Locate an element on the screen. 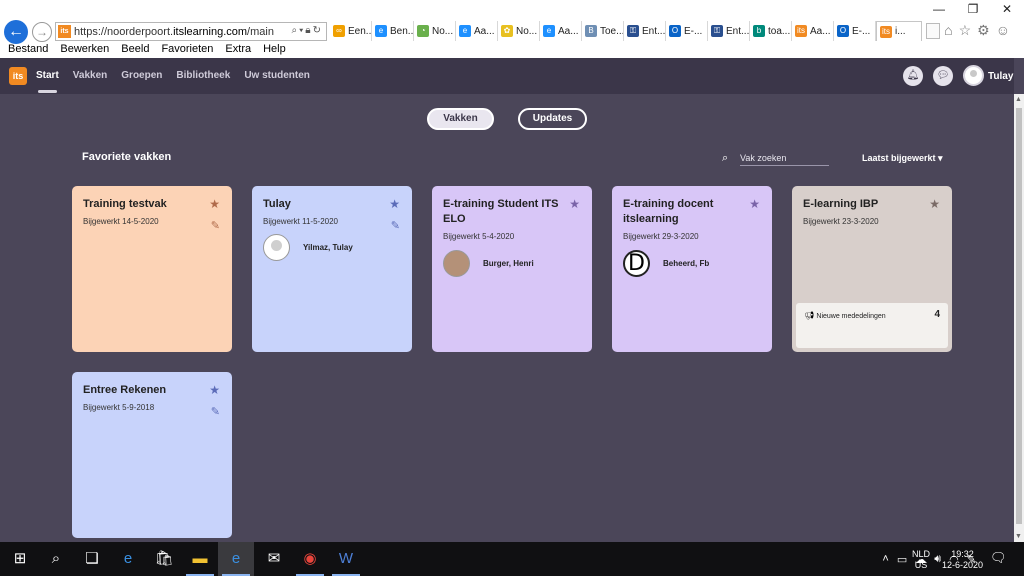 The image size is (1024, 576). bell-icon: 🔔︎ is located at coordinates (913, 76).